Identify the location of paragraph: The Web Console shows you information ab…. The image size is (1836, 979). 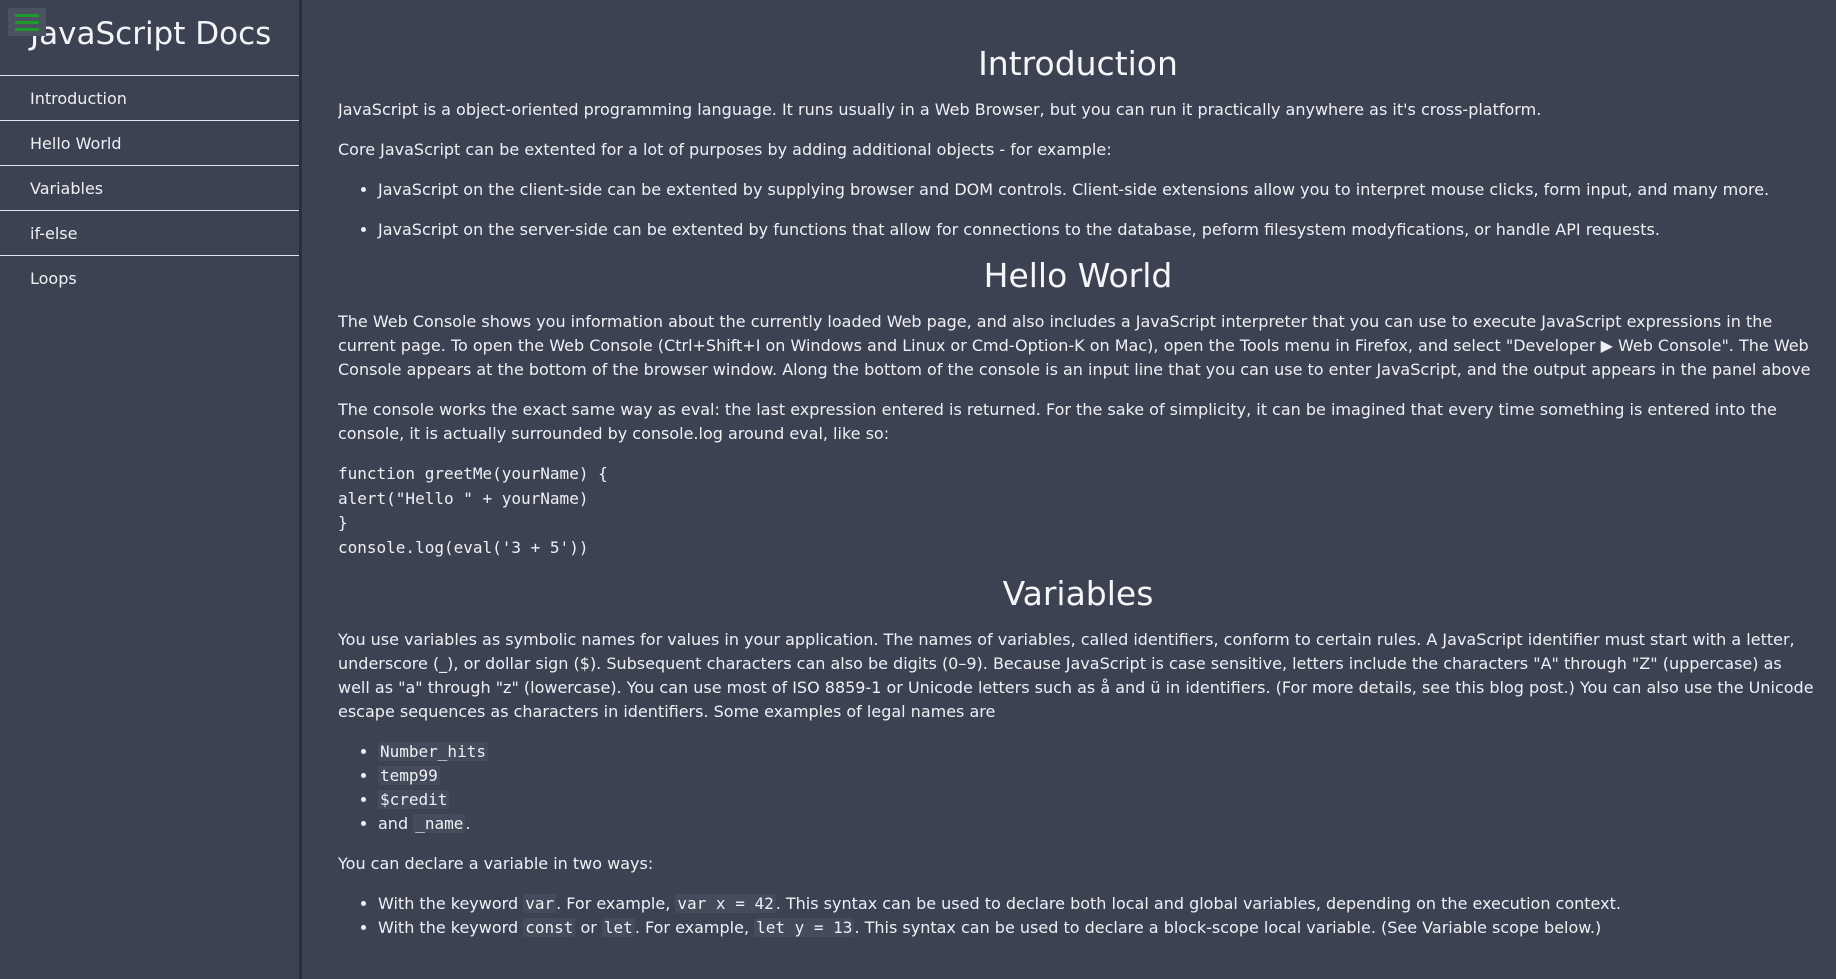
(1074, 345).